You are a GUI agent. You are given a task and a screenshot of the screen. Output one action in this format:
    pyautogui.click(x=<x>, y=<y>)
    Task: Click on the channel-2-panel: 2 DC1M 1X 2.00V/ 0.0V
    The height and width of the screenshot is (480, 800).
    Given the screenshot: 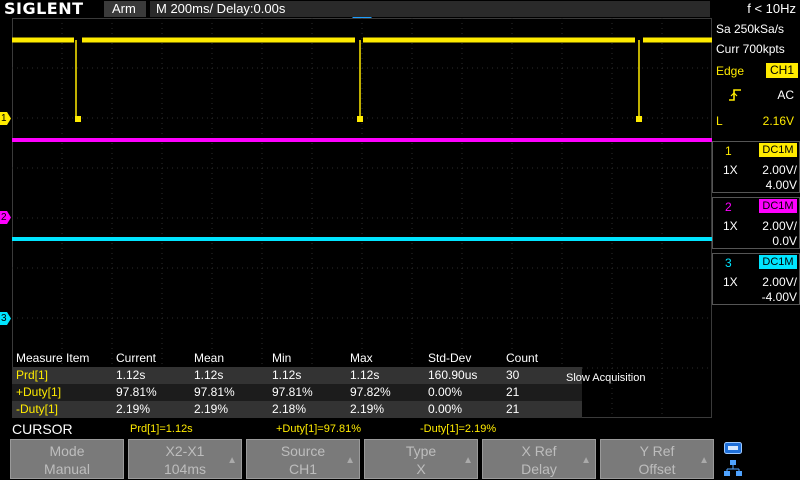 What is the action you would take?
    pyautogui.click(x=756, y=223)
    